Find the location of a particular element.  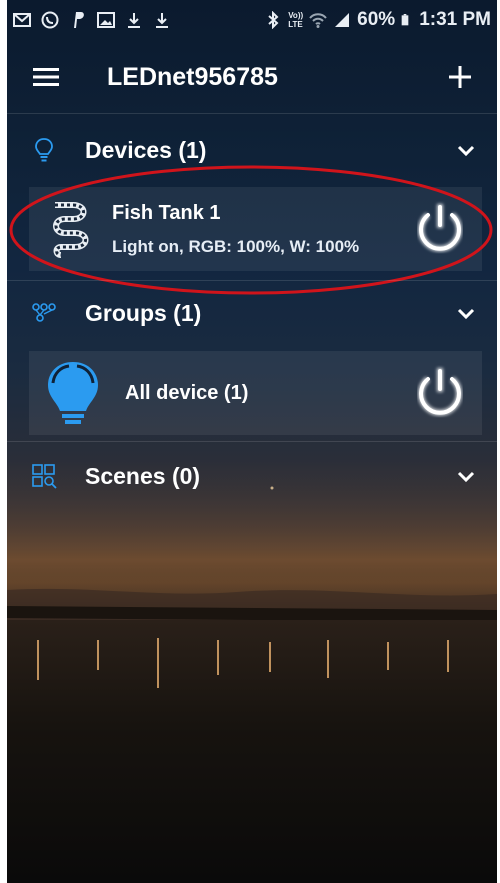

clock: 1:31 PM is located at coordinates (455, 19).